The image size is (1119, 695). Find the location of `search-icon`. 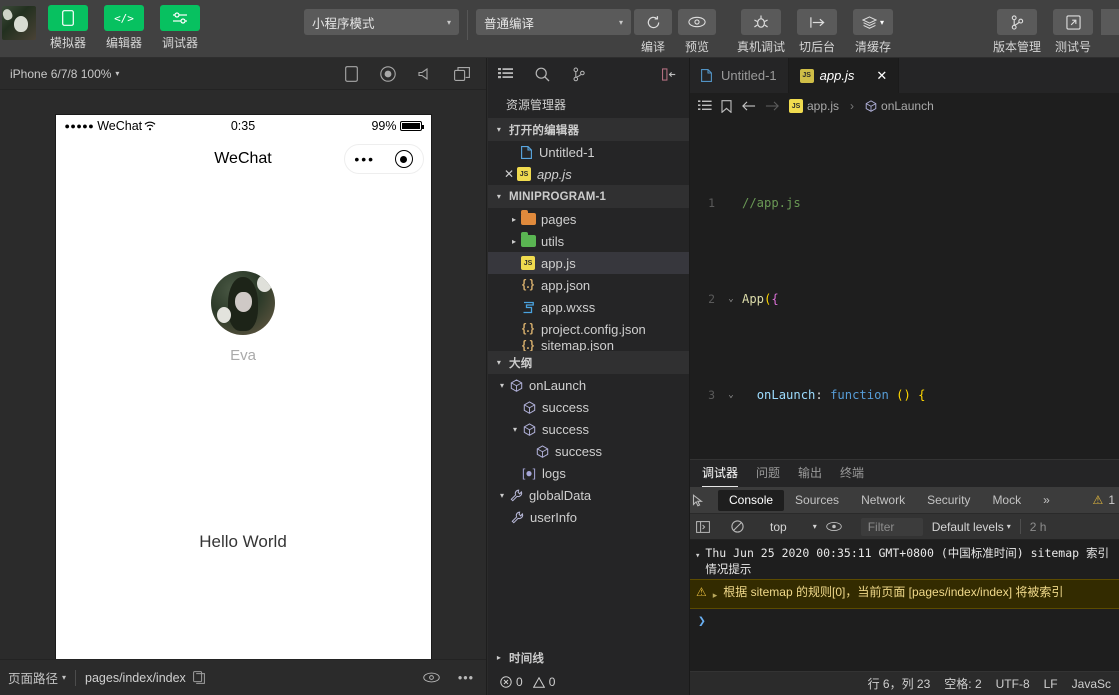

search-icon is located at coordinates (542, 74).